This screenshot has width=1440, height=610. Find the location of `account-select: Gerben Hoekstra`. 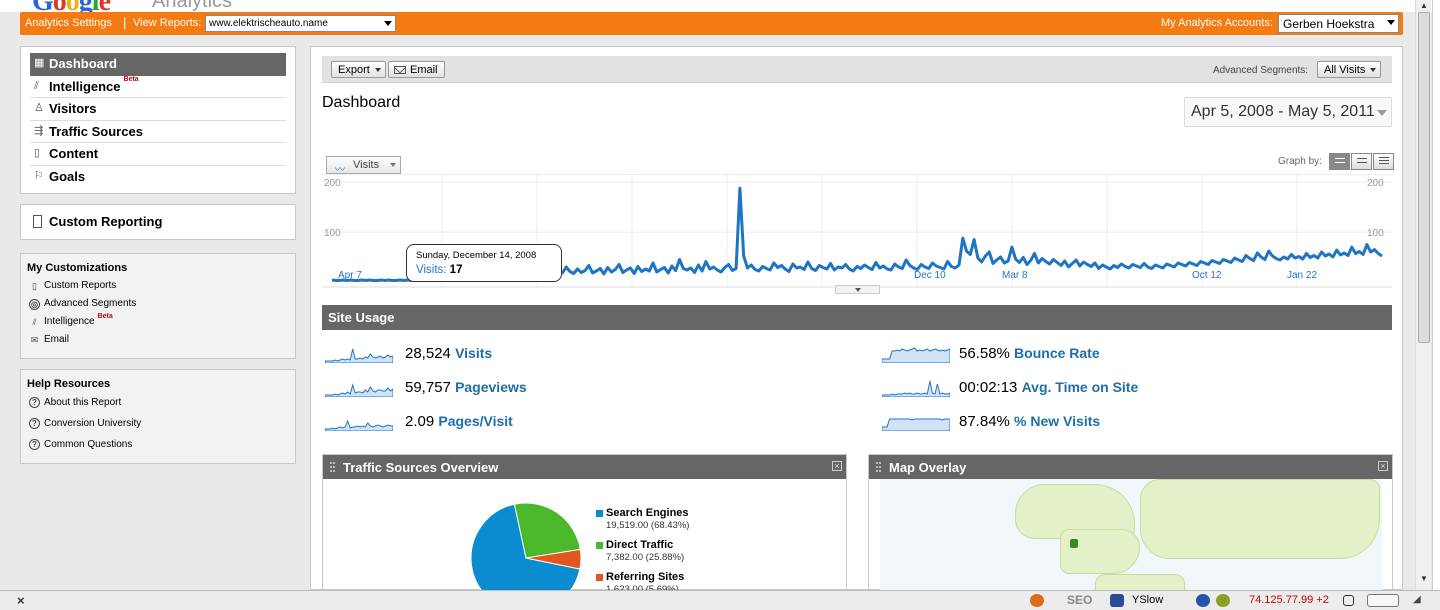

account-select: Gerben Hoekstra is located at coordinates (1338, 23).